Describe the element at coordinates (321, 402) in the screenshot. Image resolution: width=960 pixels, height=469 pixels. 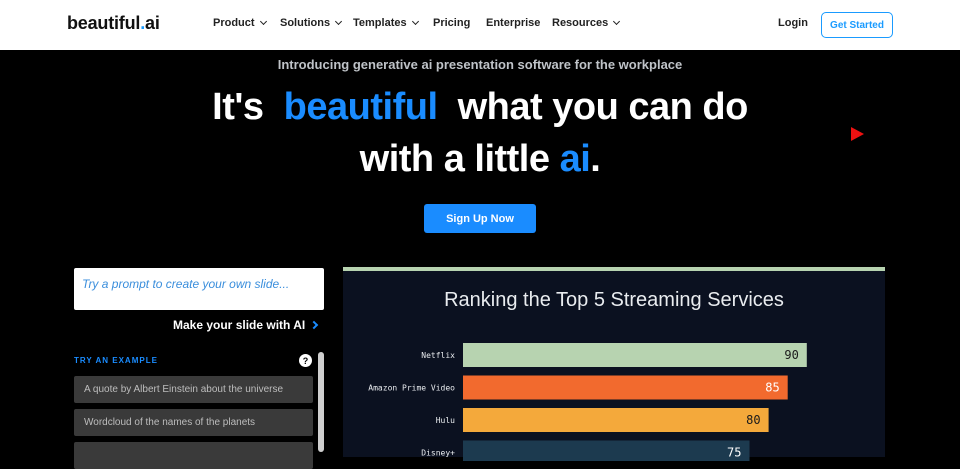
I see `scrollbar-thumb` at that location.